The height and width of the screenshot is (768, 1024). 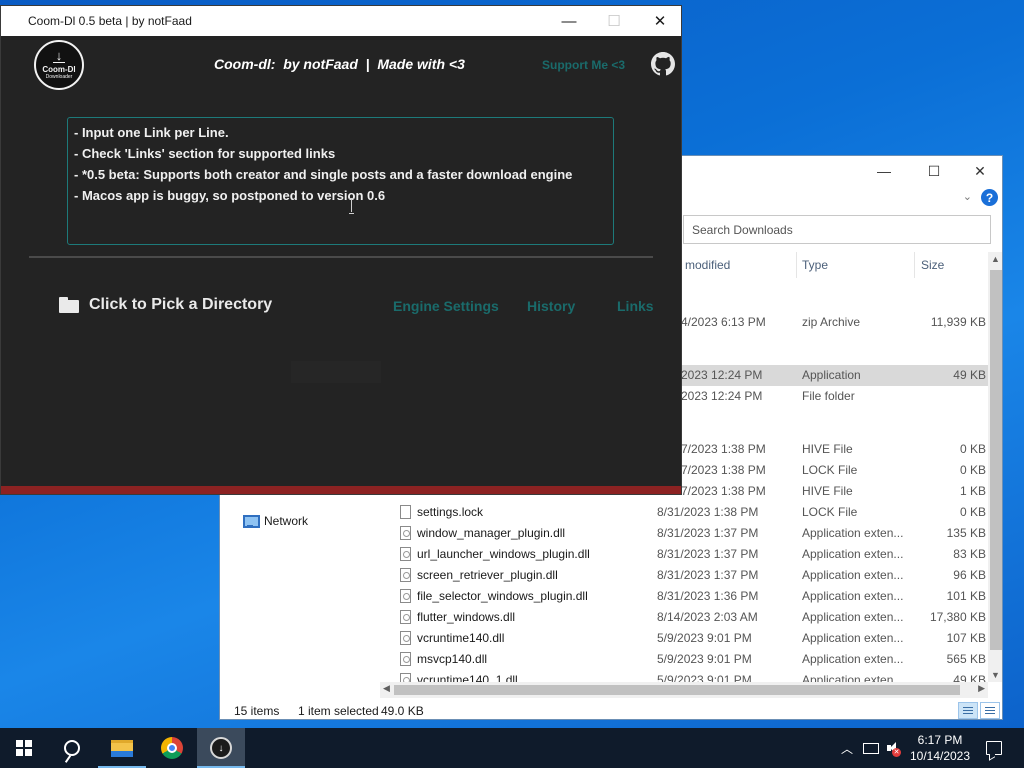 I want to click on minimize-button: —, so click(x=569, y=21).